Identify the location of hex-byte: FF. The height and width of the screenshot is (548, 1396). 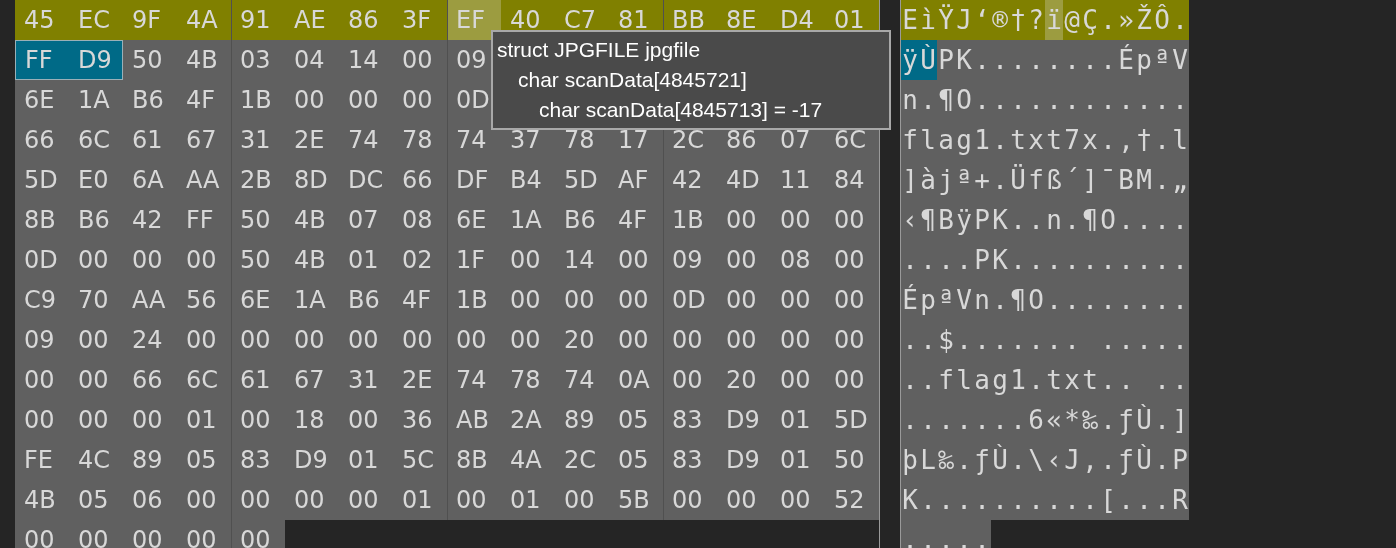
(204, 220).